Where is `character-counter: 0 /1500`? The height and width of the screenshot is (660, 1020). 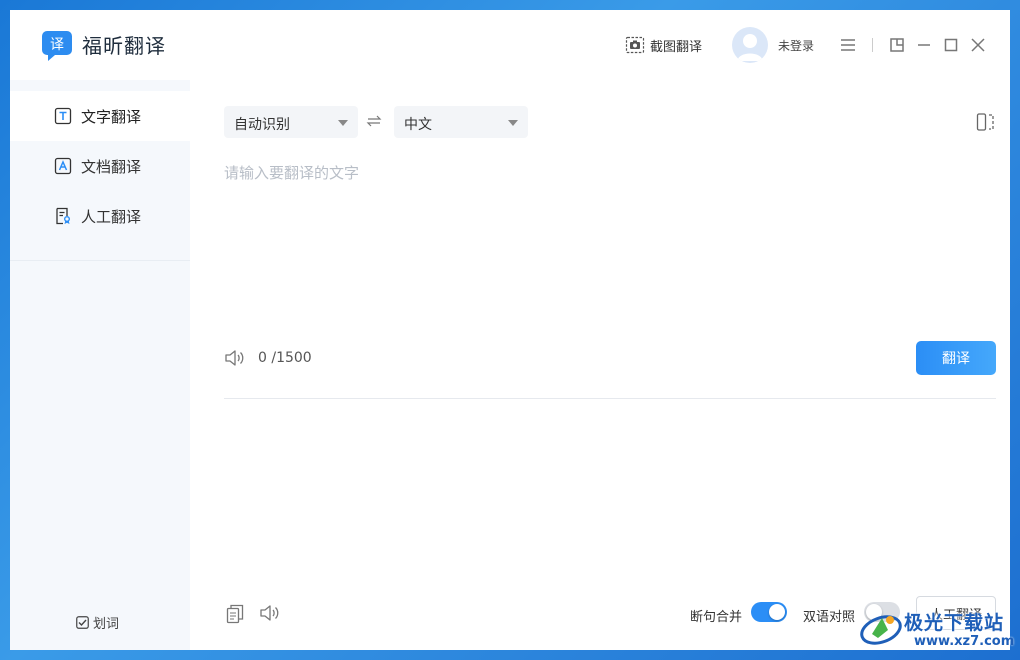 character-counter: 0 /1500 is located at coordinates (285, 358).